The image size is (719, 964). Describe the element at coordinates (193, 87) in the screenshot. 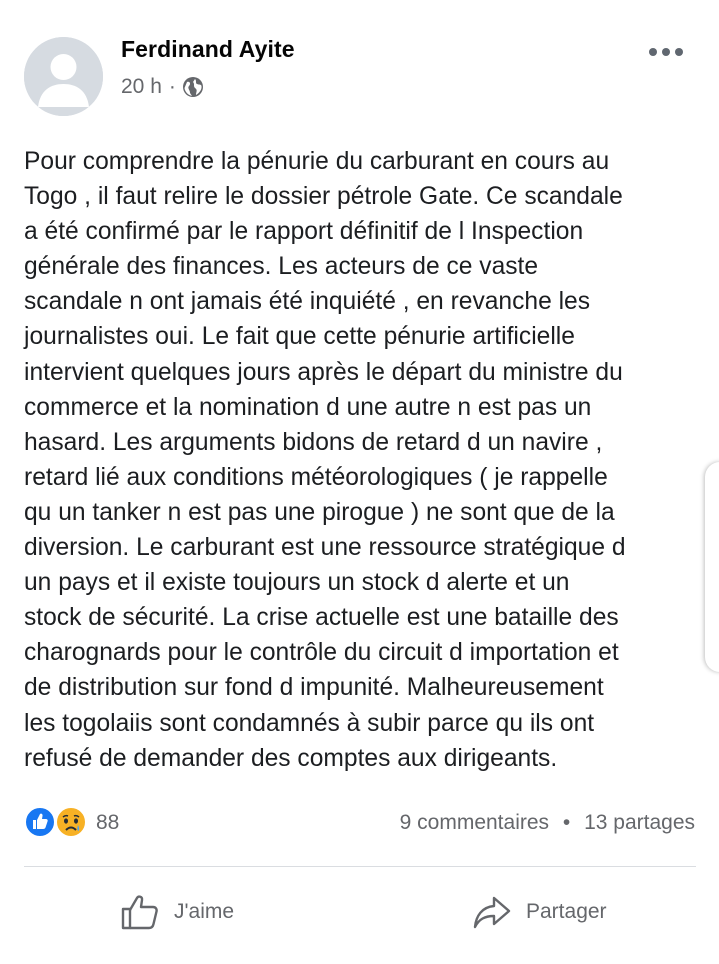

I see `globe-icon` at that location.